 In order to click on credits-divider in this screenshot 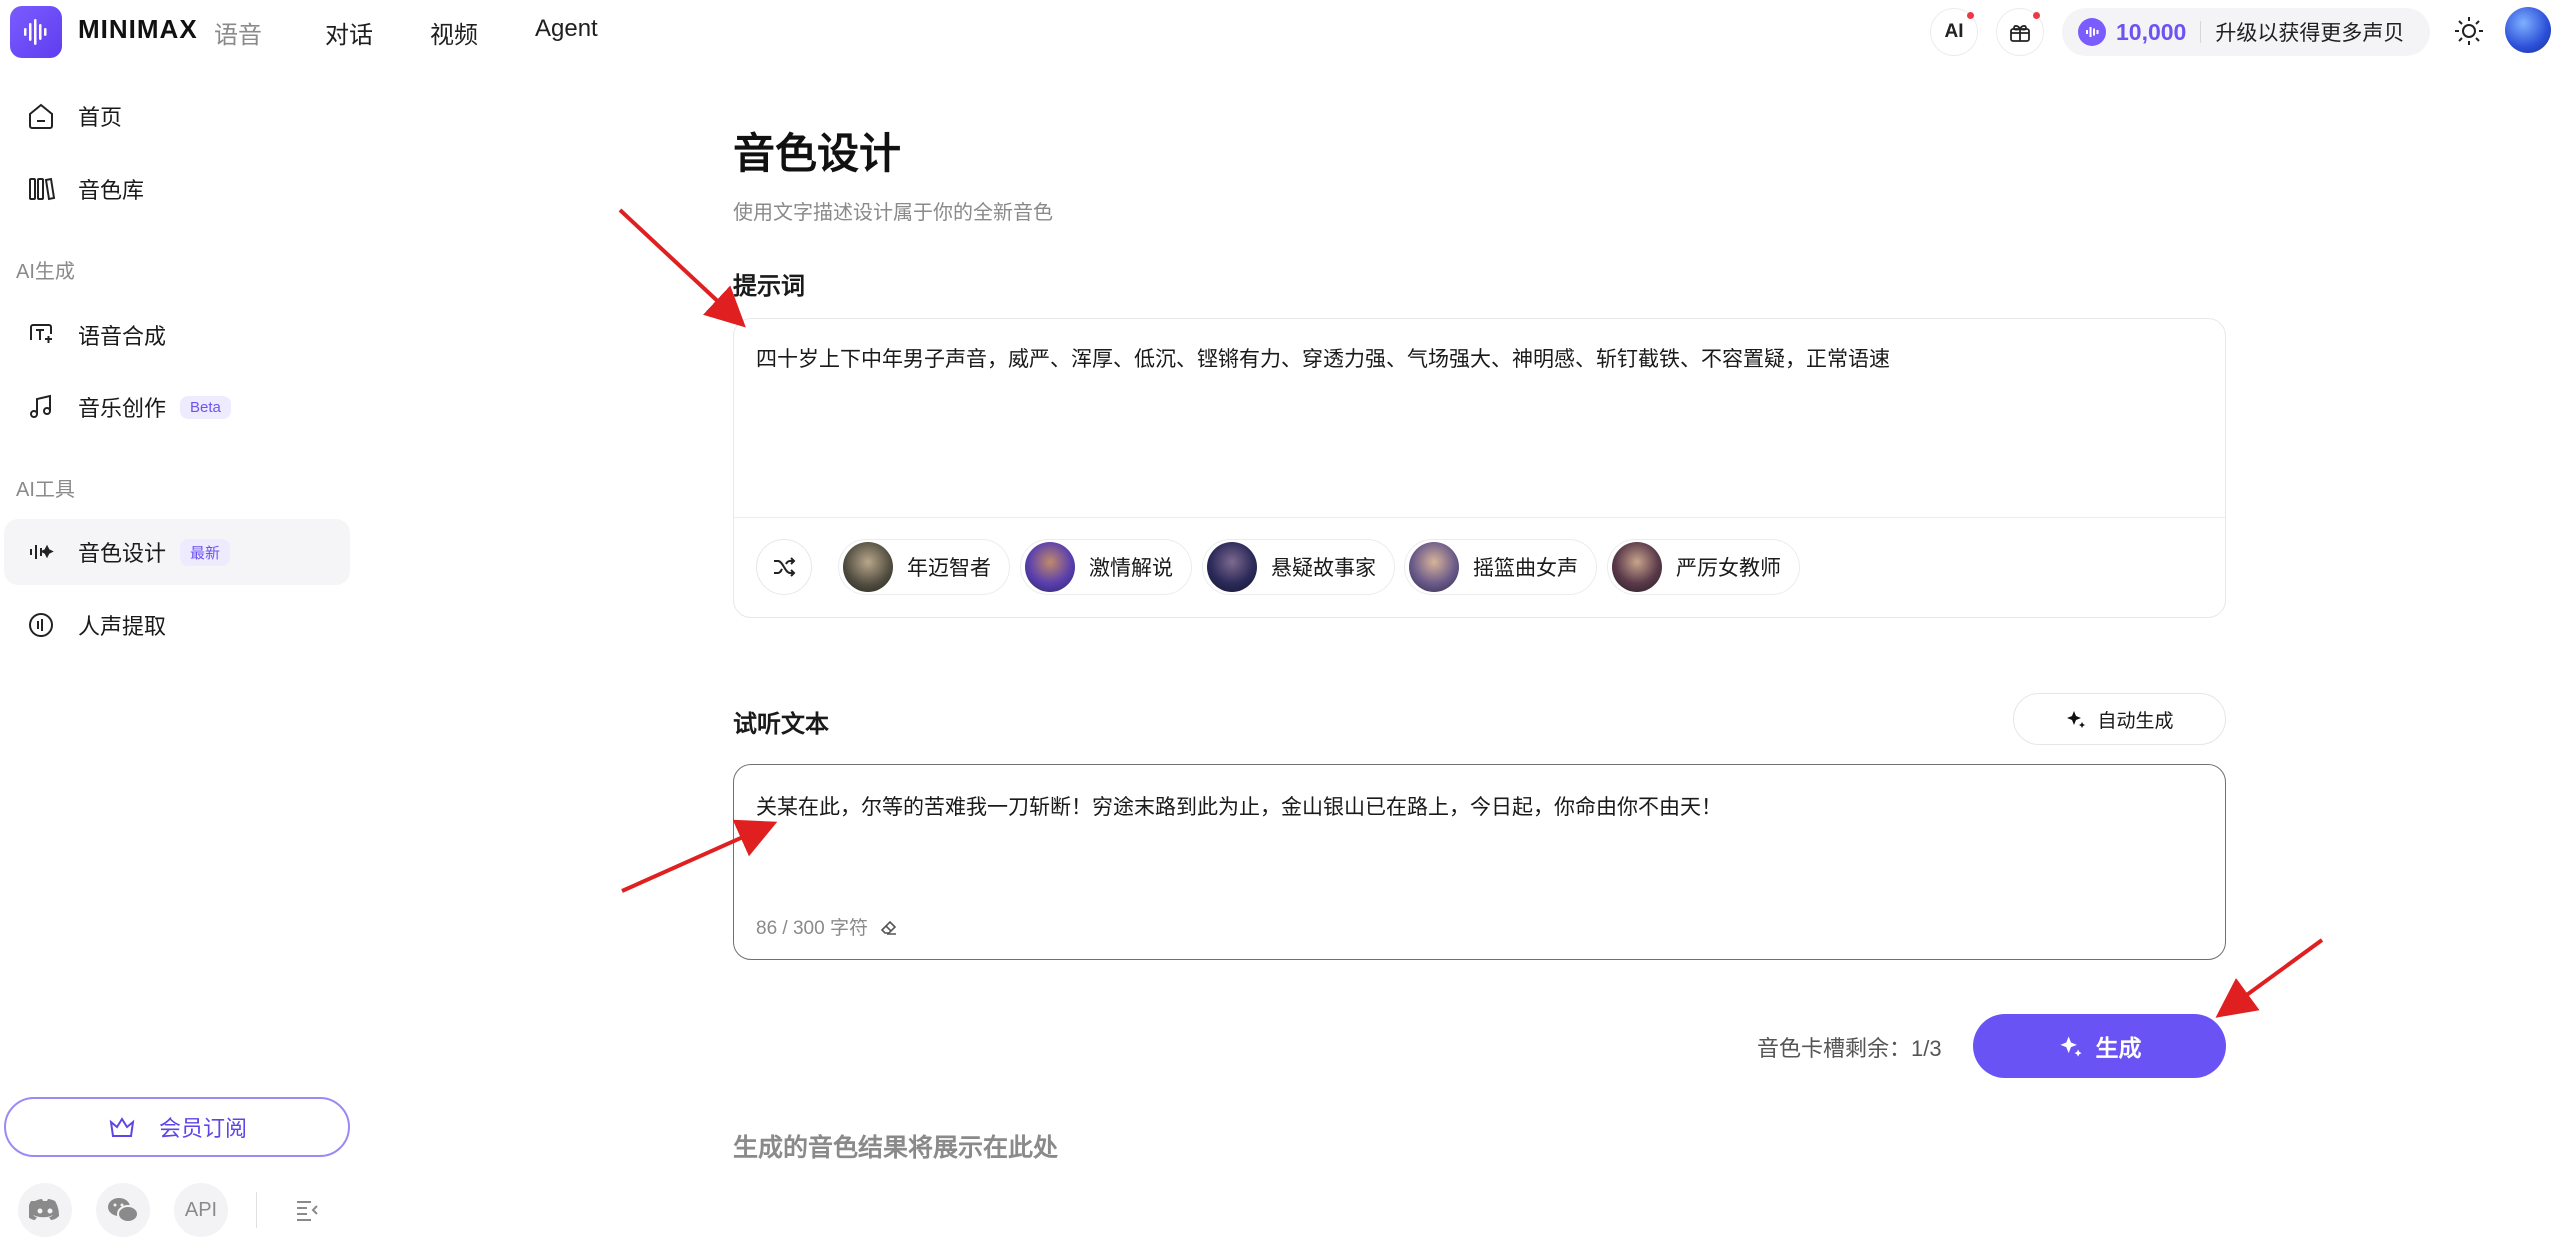, I will do `click(2201, 32)`.